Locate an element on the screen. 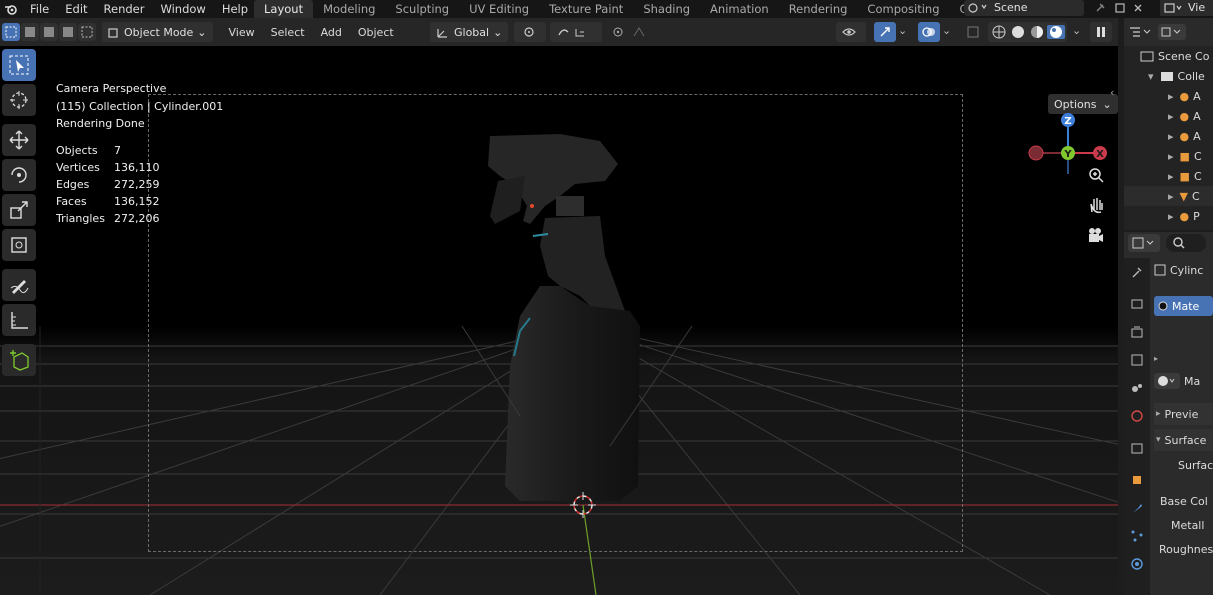  menu-view: View is located at coordinates (242, 32).